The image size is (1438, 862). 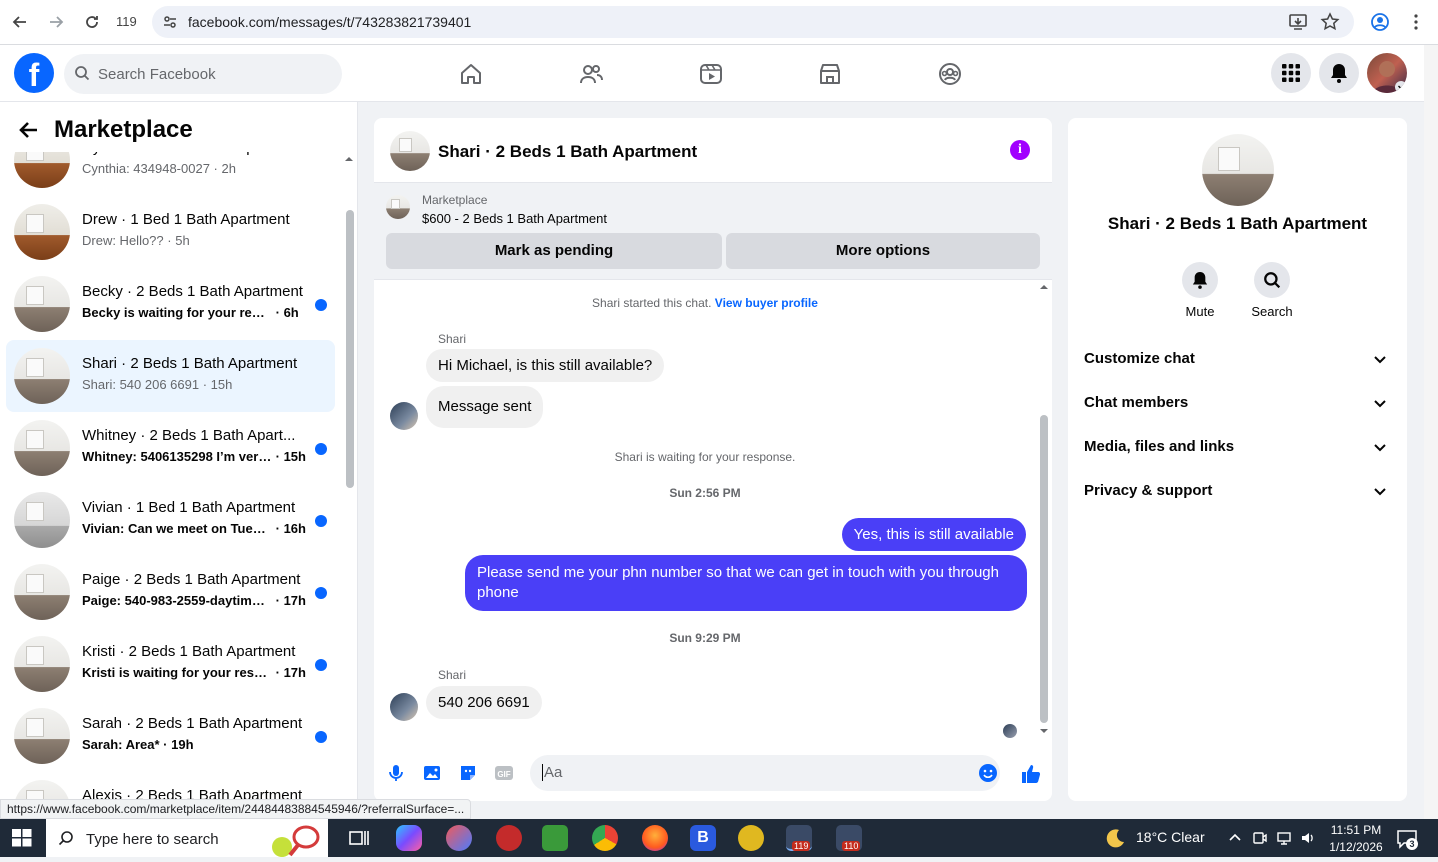 What do you see at coordinates (1170, 837) in the screenshot?
I see `weather-text: 18°C Clear` at bounding box center [1170, 837].